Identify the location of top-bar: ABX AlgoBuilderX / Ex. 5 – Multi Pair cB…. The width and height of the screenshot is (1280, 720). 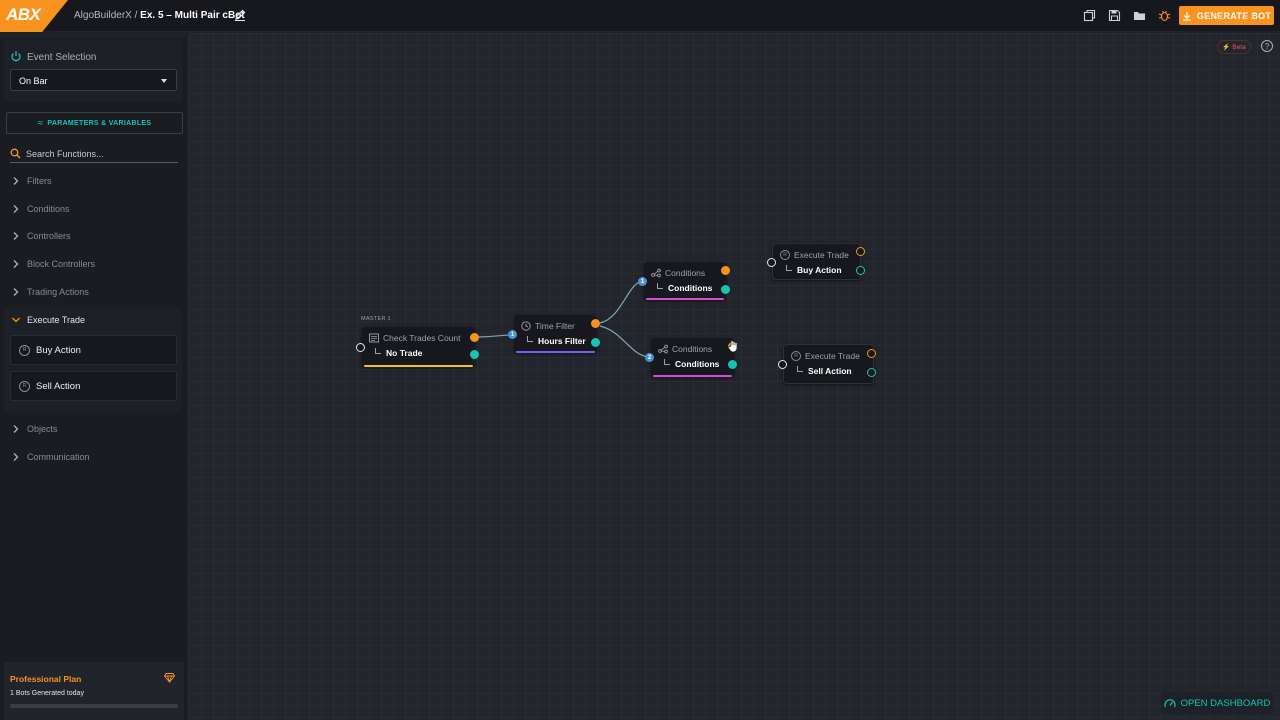
(640, 16).